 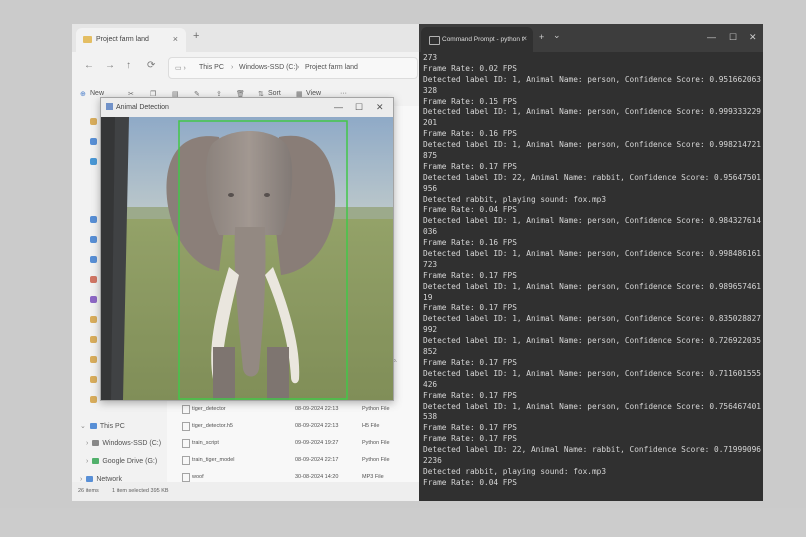 What do you see at coordinates (93, 121) in the screenshot?
I see `home-icon` at bounding box center [93, 121].